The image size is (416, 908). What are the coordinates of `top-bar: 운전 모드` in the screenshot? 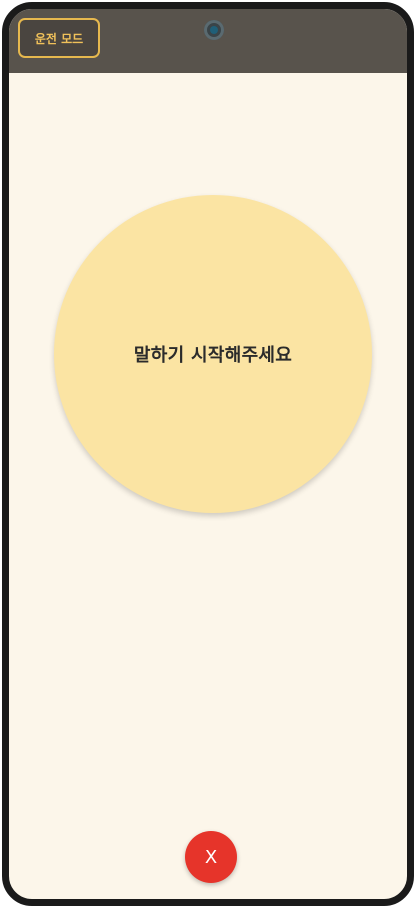 It's located at (208, 41).